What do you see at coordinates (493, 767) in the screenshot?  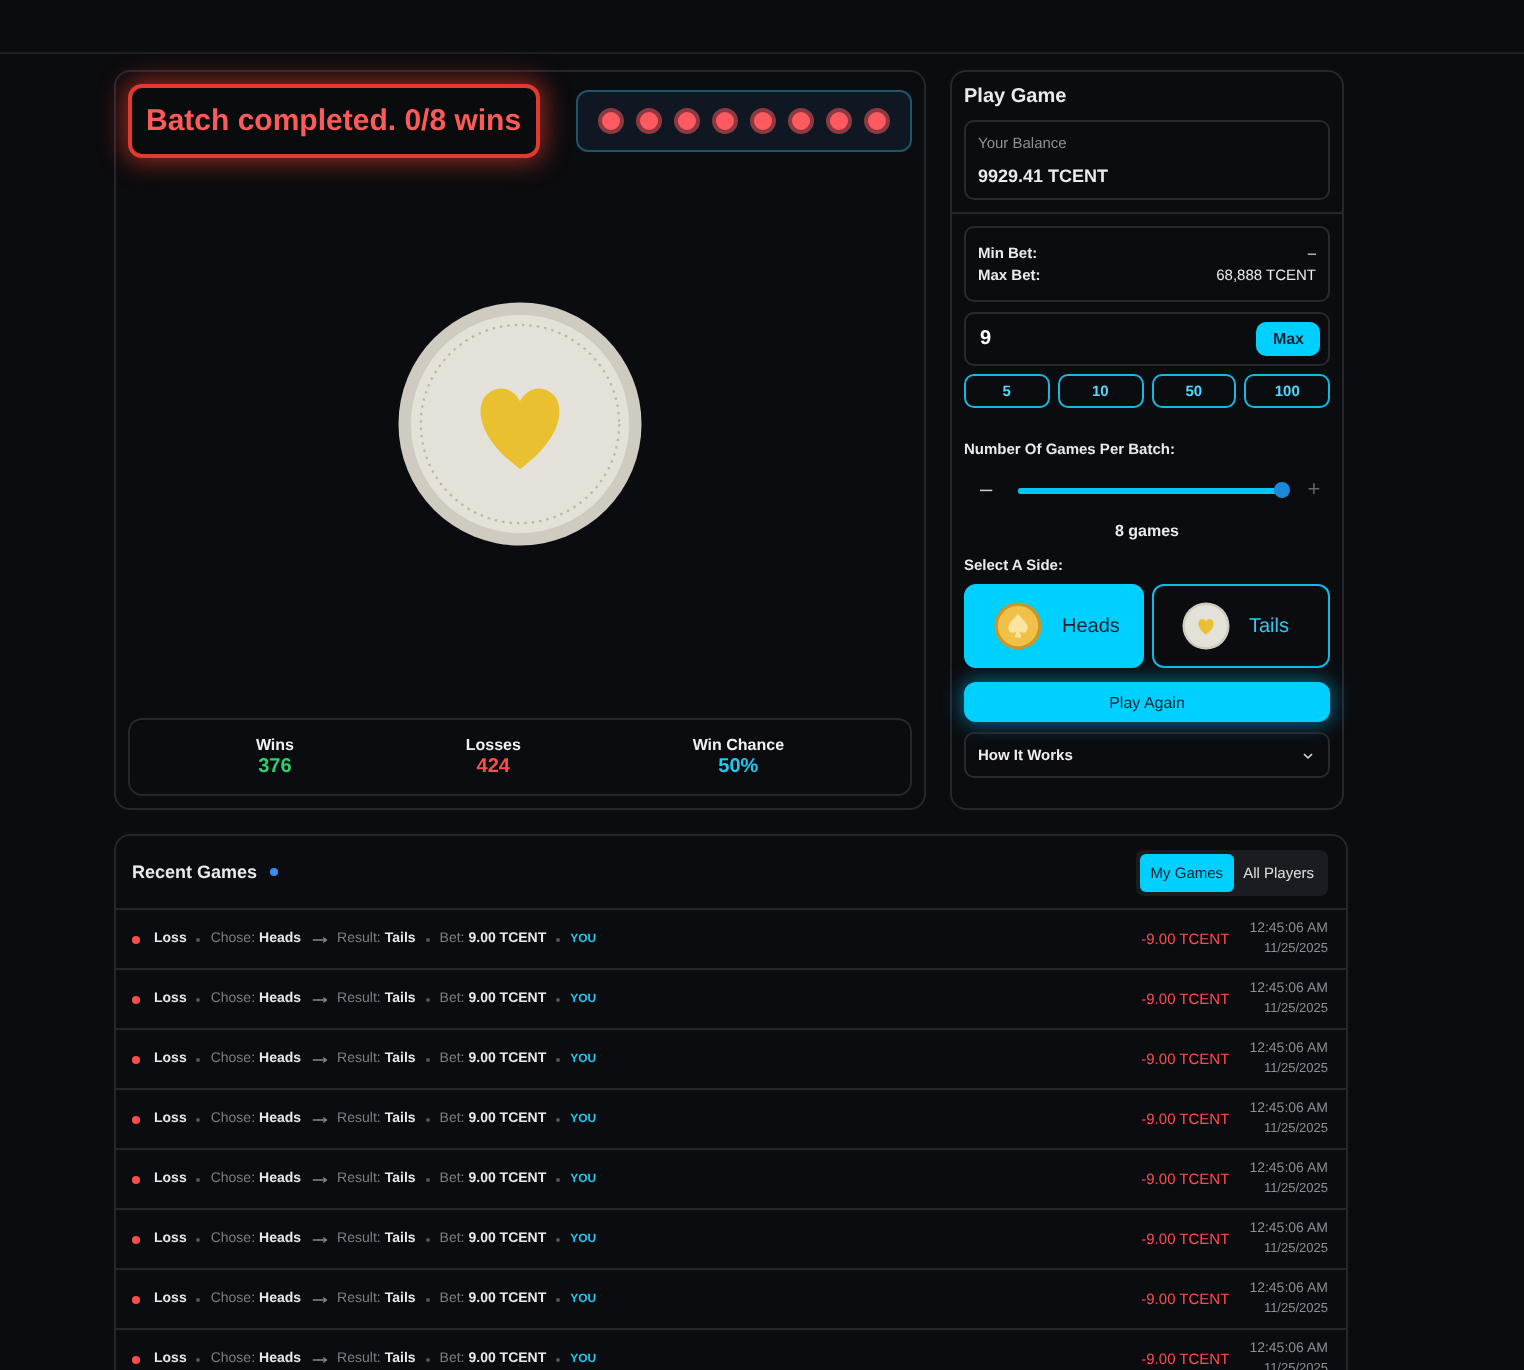 I see `stat-value: 424` at bounding box center [493, 767].